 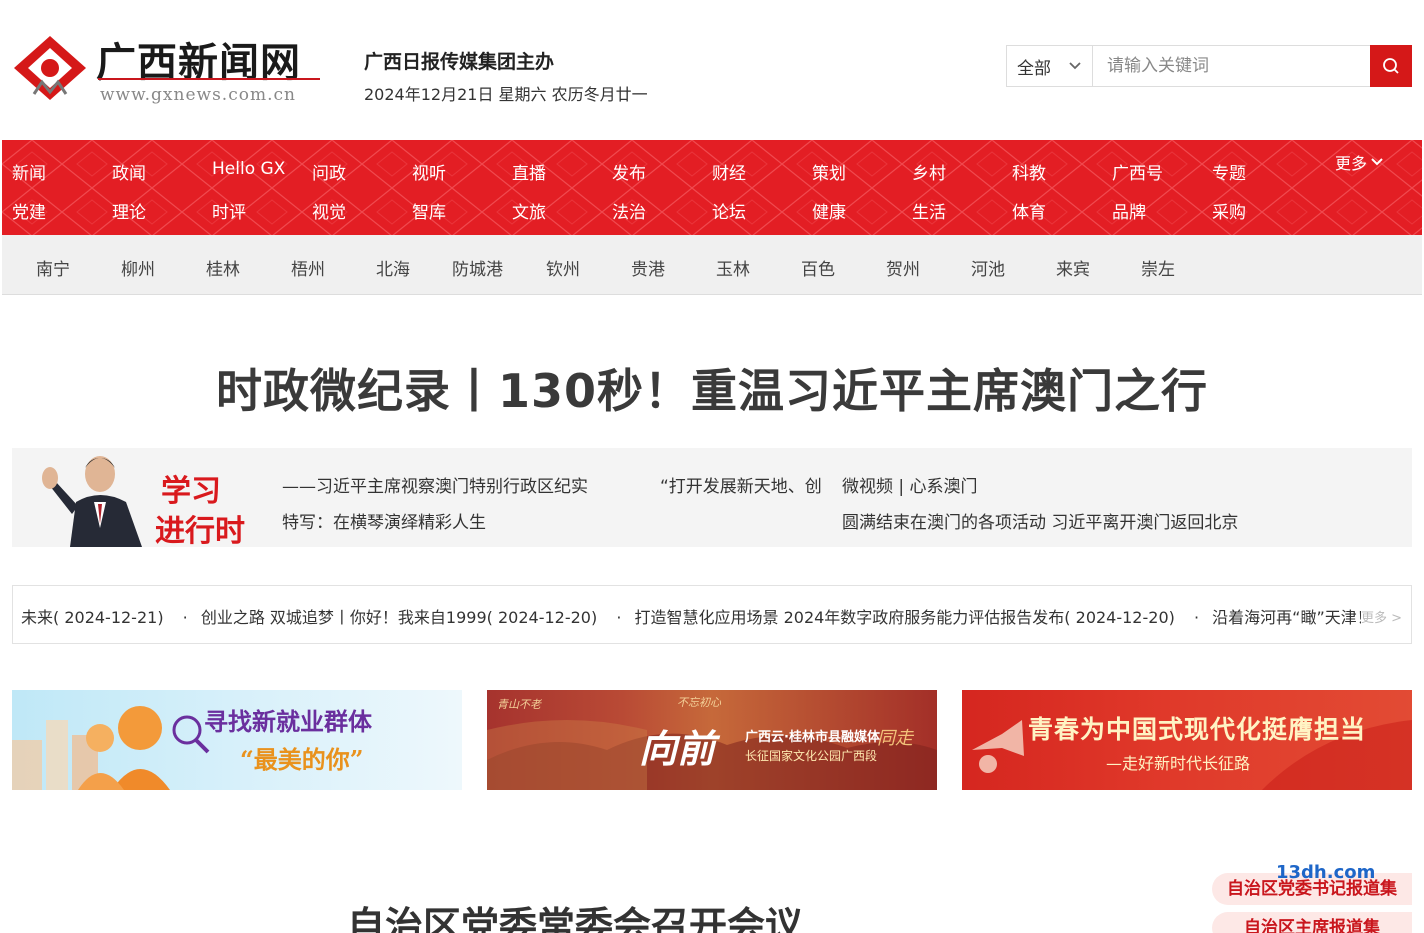 What do you see at coordinates (895, 738) in the screenshot?
I see `banner2-tail: 同走` at bounding box center [895, 738].